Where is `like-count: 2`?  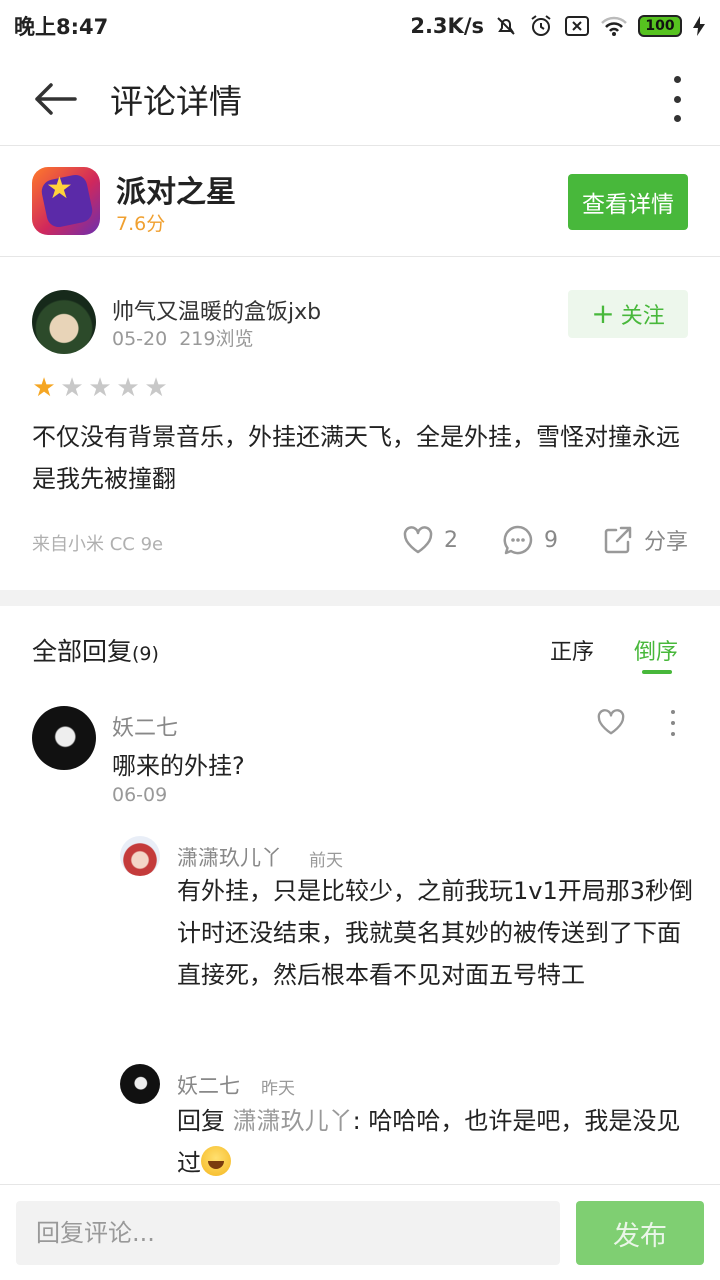
like-count: 2 is located at coordinates (450, 540).